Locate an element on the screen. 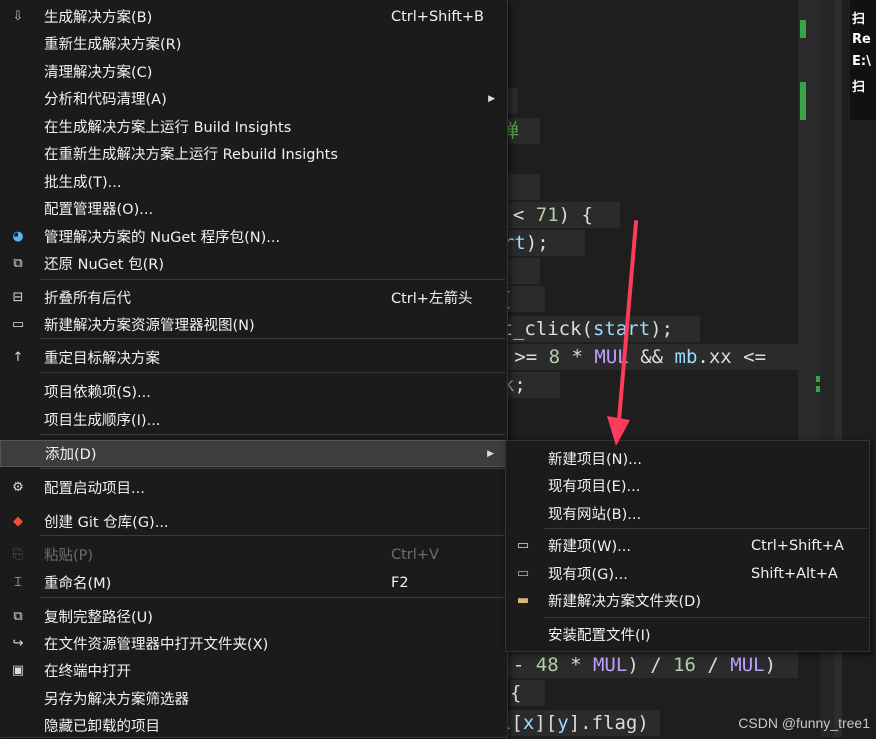 The height and width of the screenshot is (739, 876). code-token: { is located at coordinates (516, 693).